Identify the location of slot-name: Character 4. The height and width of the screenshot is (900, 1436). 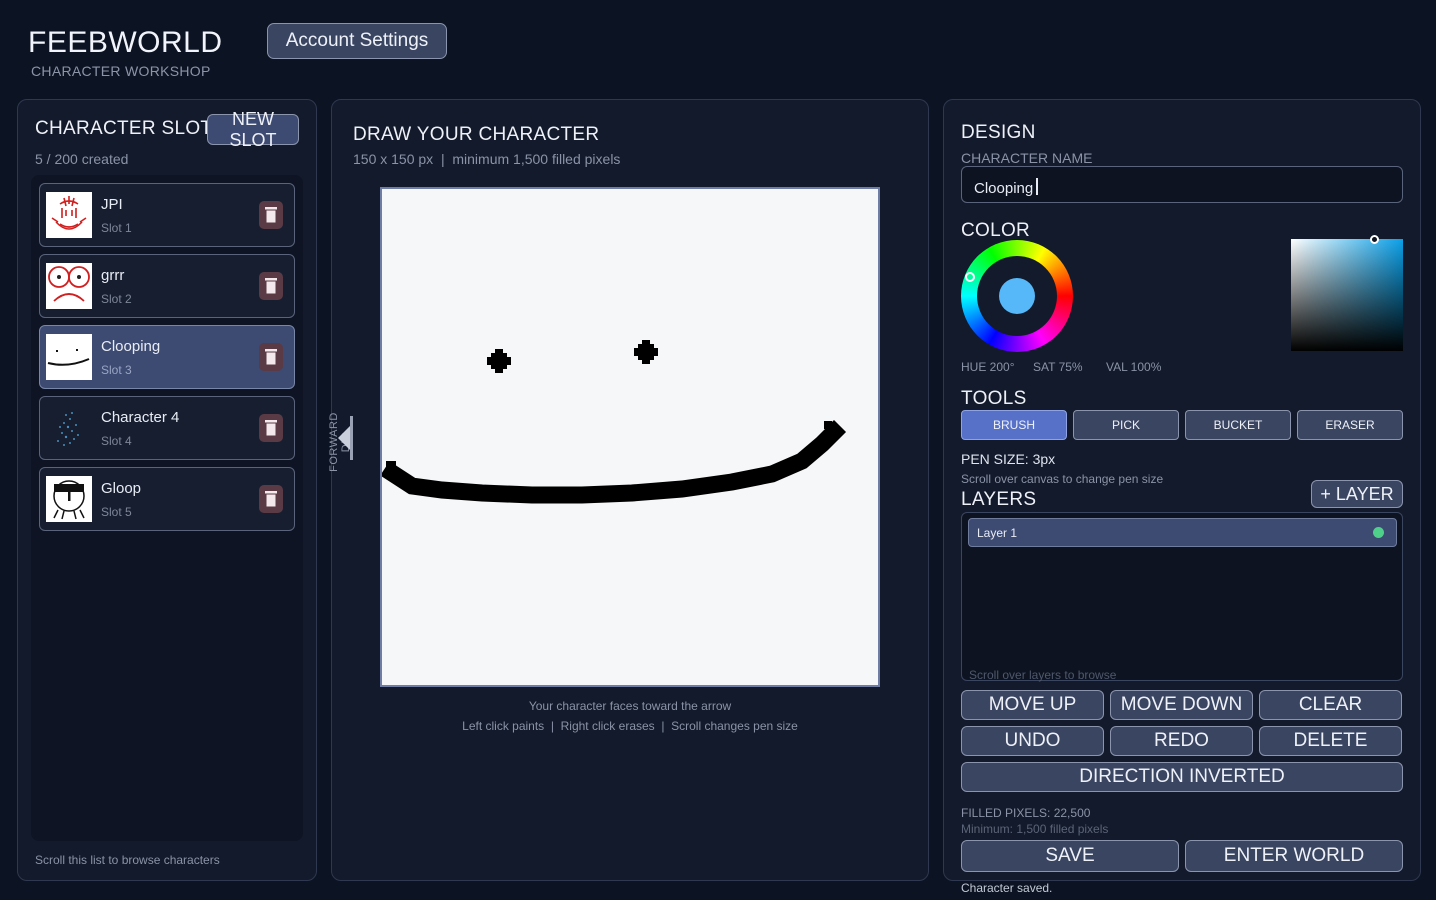
(140, 417).